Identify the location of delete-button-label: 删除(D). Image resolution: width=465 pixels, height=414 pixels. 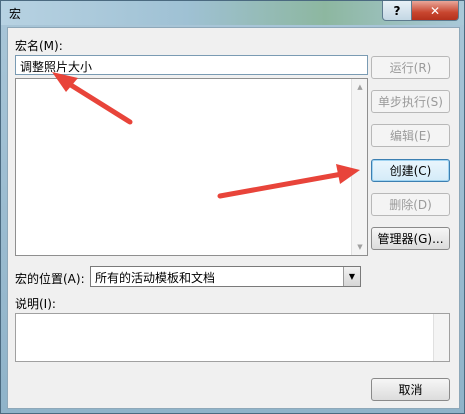
(410, 205).